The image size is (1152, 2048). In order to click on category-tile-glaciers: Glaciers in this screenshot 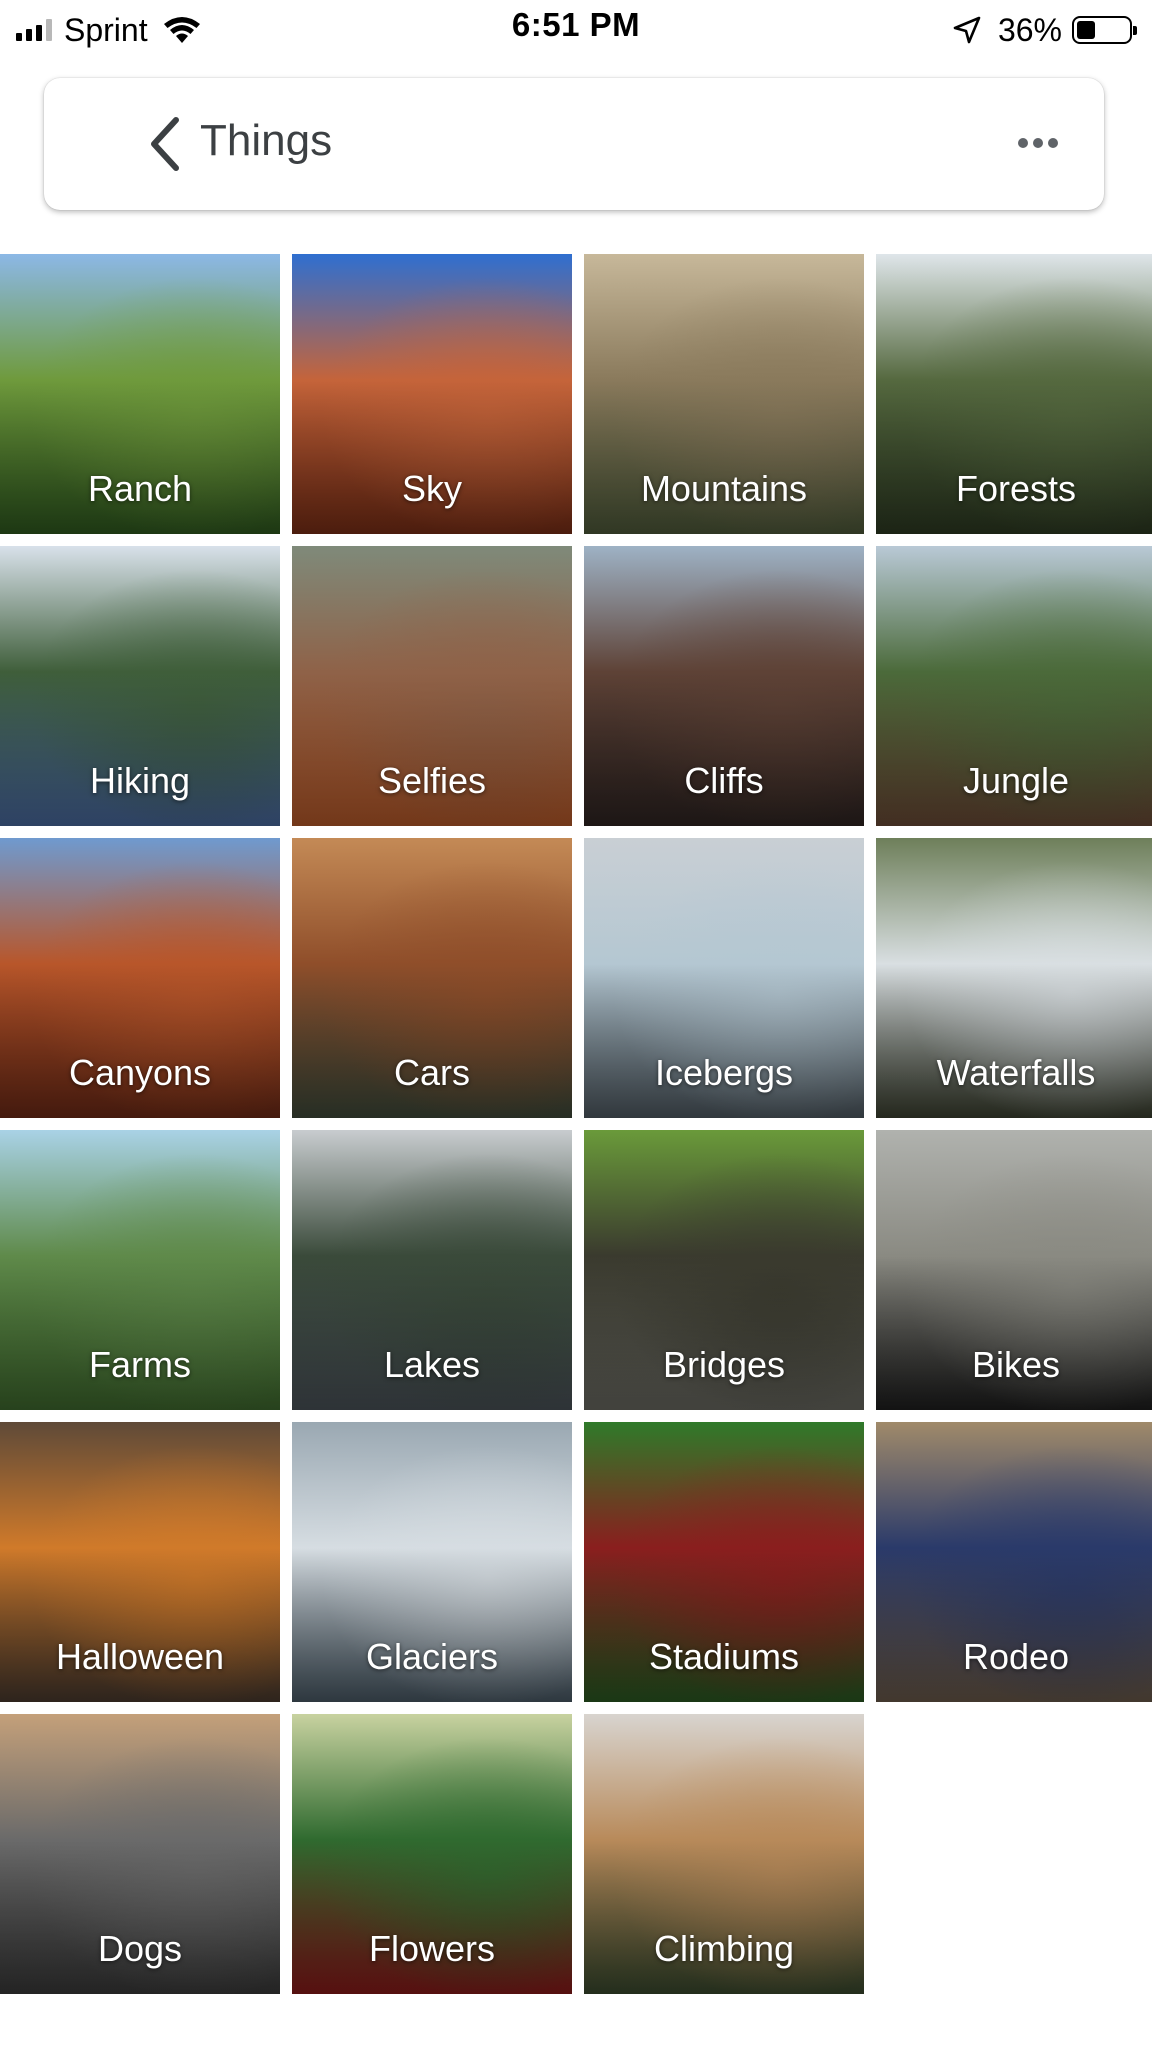, I will do `click(432, 1562)`.